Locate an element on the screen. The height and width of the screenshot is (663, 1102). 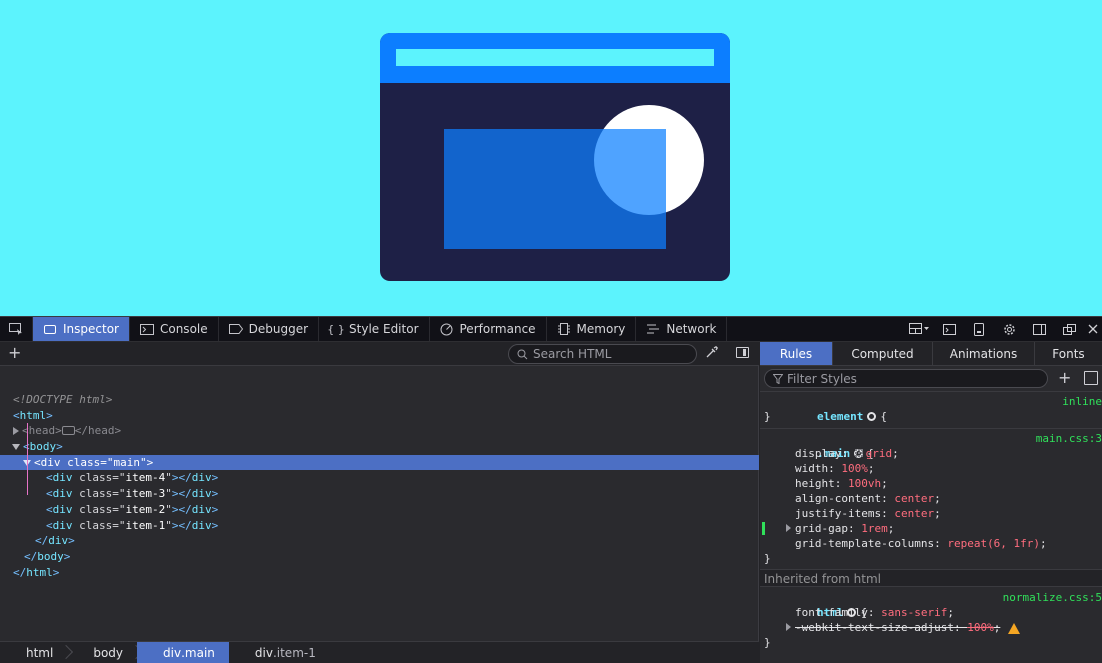
performance-icon is located at coordinates (447, 329).